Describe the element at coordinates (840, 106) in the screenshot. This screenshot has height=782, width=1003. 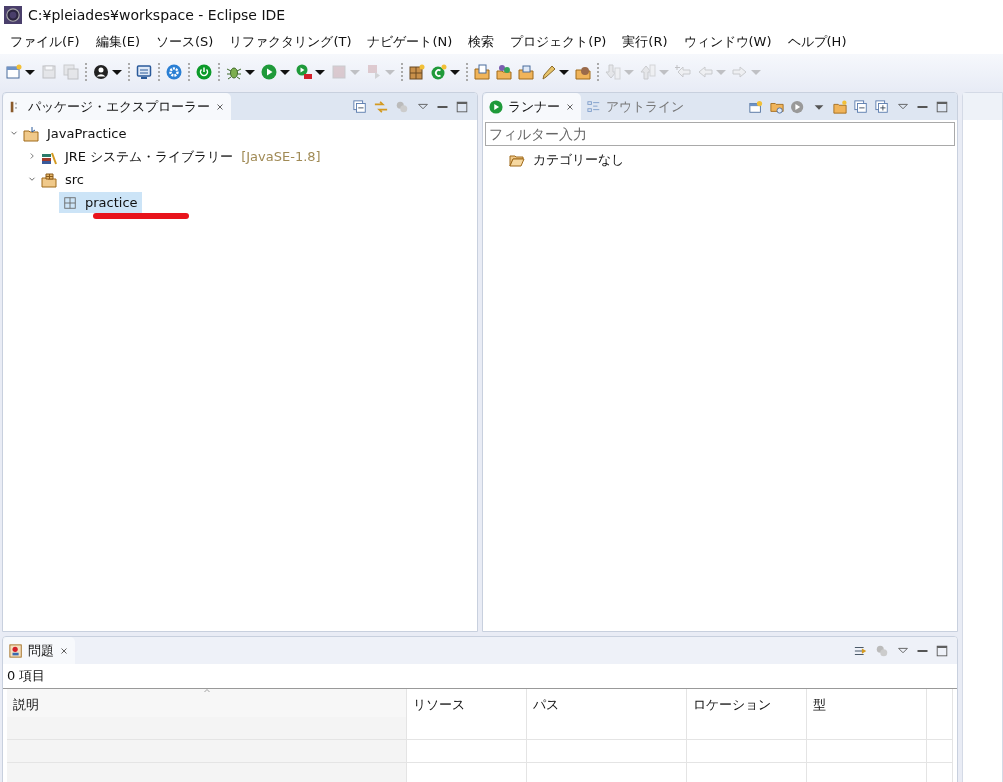
I see `folder-new-icon` at that location.